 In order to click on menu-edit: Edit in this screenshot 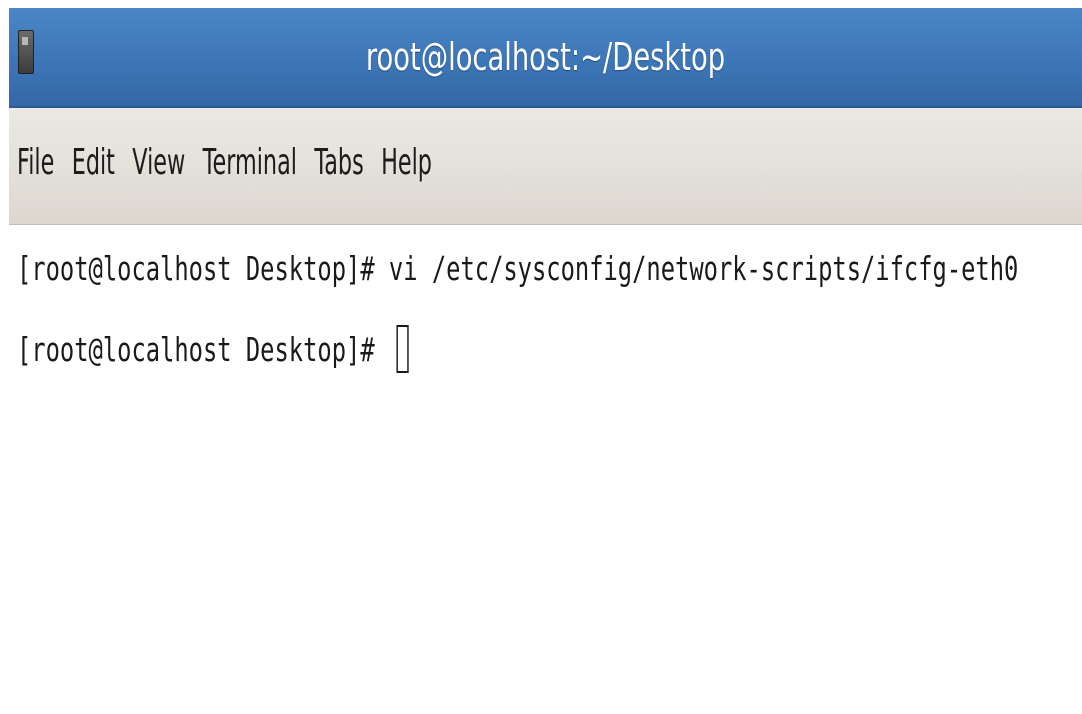, I will do `click(93, 162)`.